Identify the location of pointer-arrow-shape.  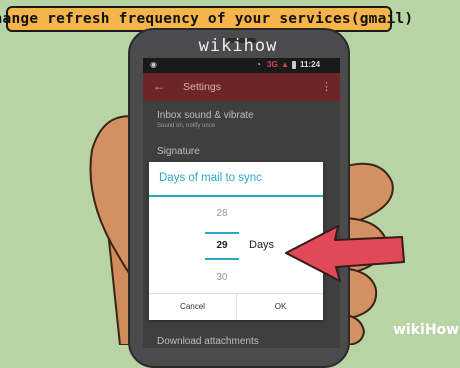
(345, 253).